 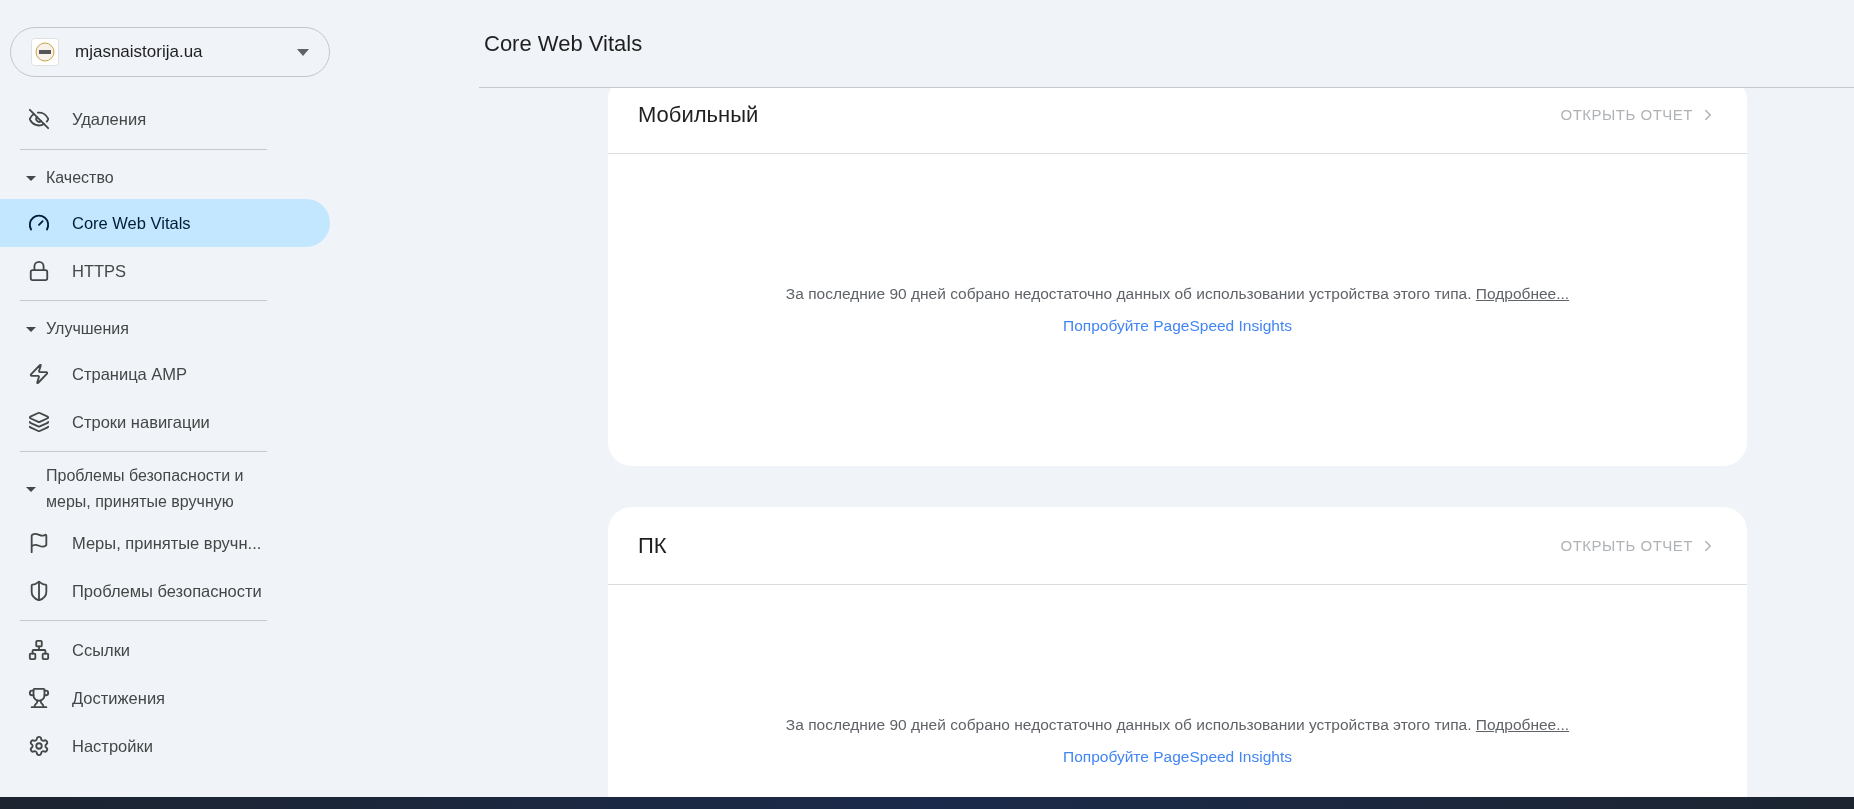 I want to click on trophy-icon, so click(x=39, y=698).